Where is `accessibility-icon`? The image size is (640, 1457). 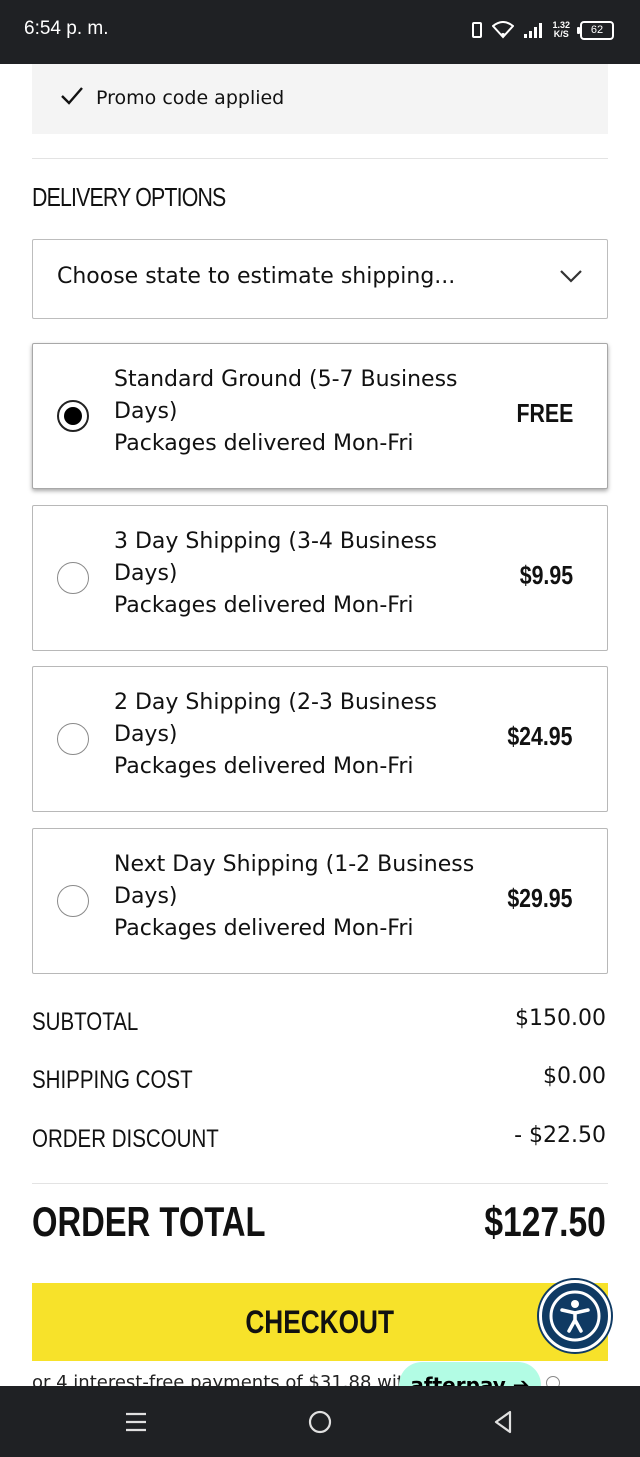
accessibility-icon is located at coordinates (575, 1316).